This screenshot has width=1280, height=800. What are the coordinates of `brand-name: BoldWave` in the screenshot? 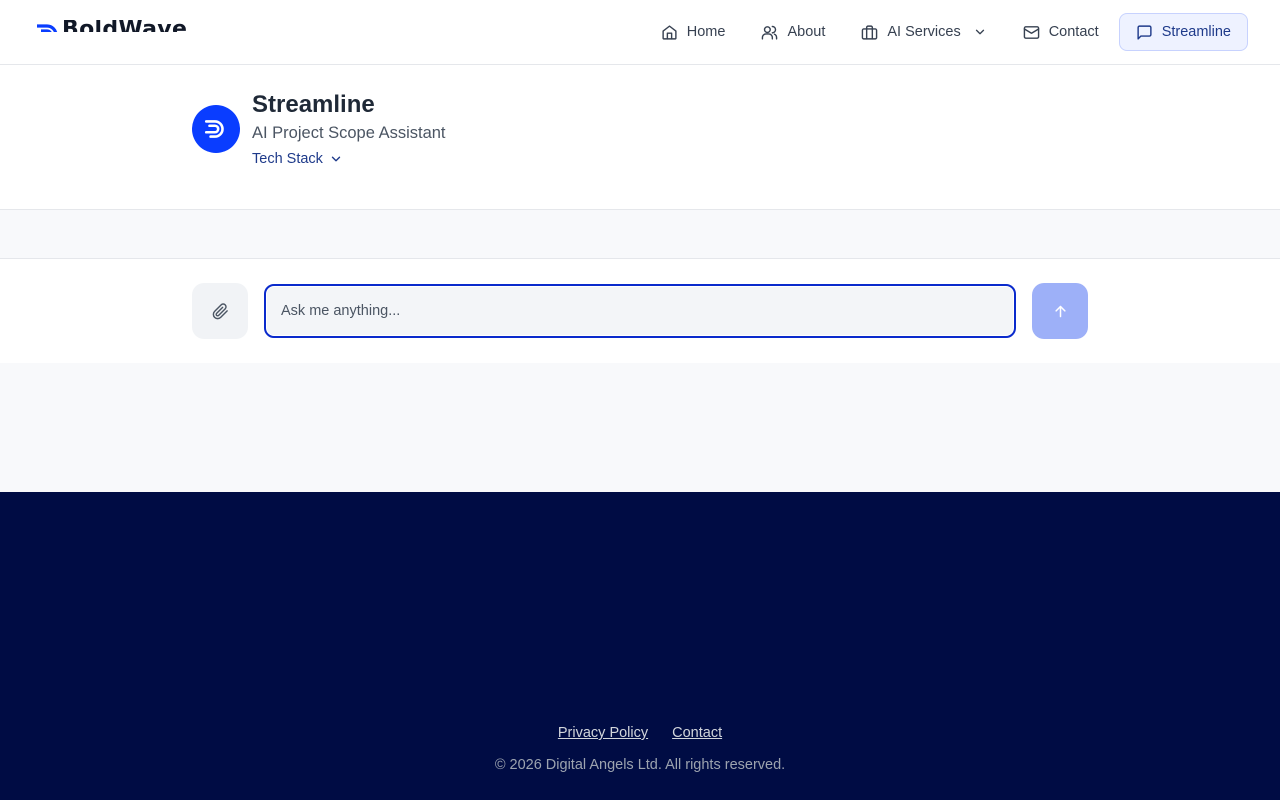 It's located at (124, 26).